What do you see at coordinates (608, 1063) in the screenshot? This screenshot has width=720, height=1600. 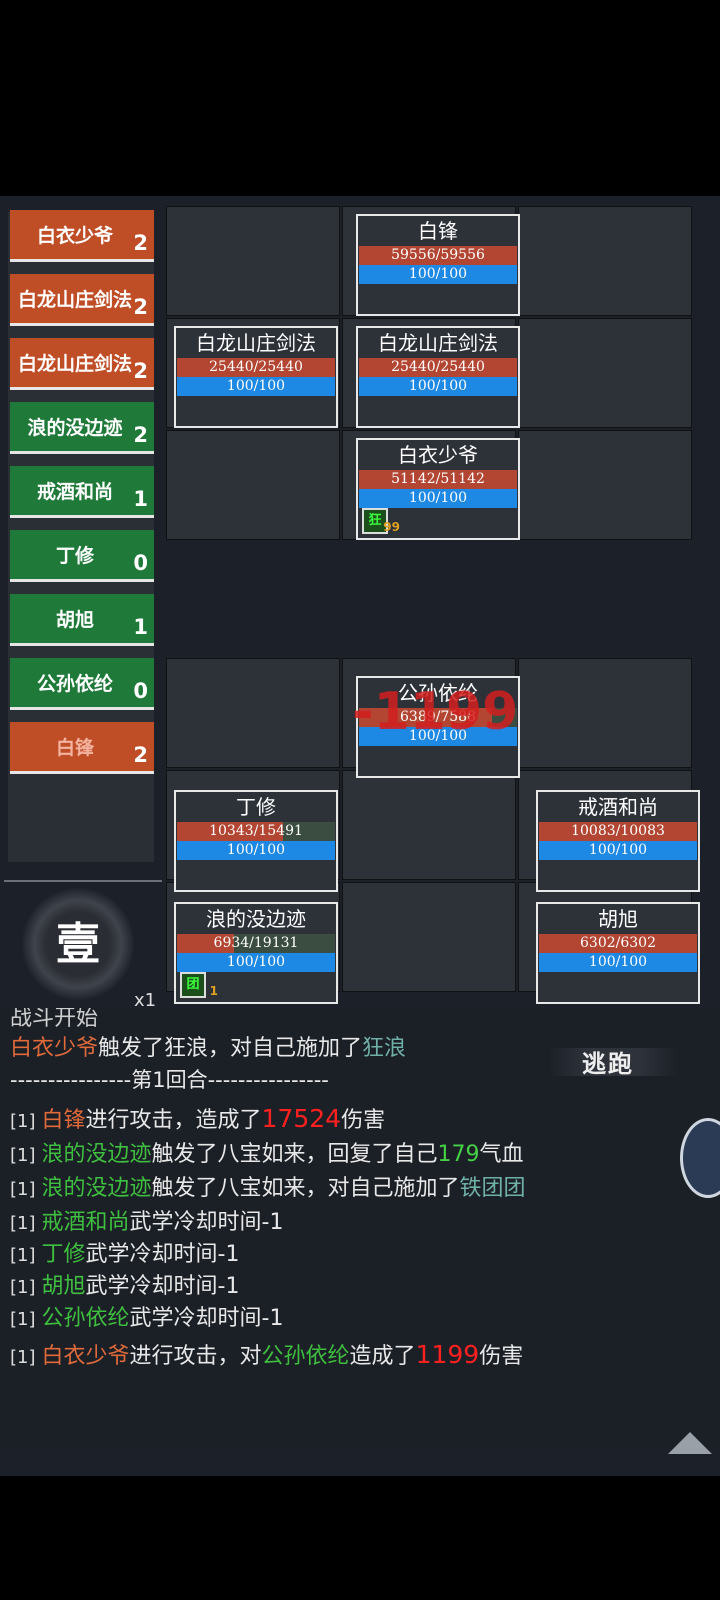 I see `flee-label: 逃跑` at bounding box center [608, 1063].